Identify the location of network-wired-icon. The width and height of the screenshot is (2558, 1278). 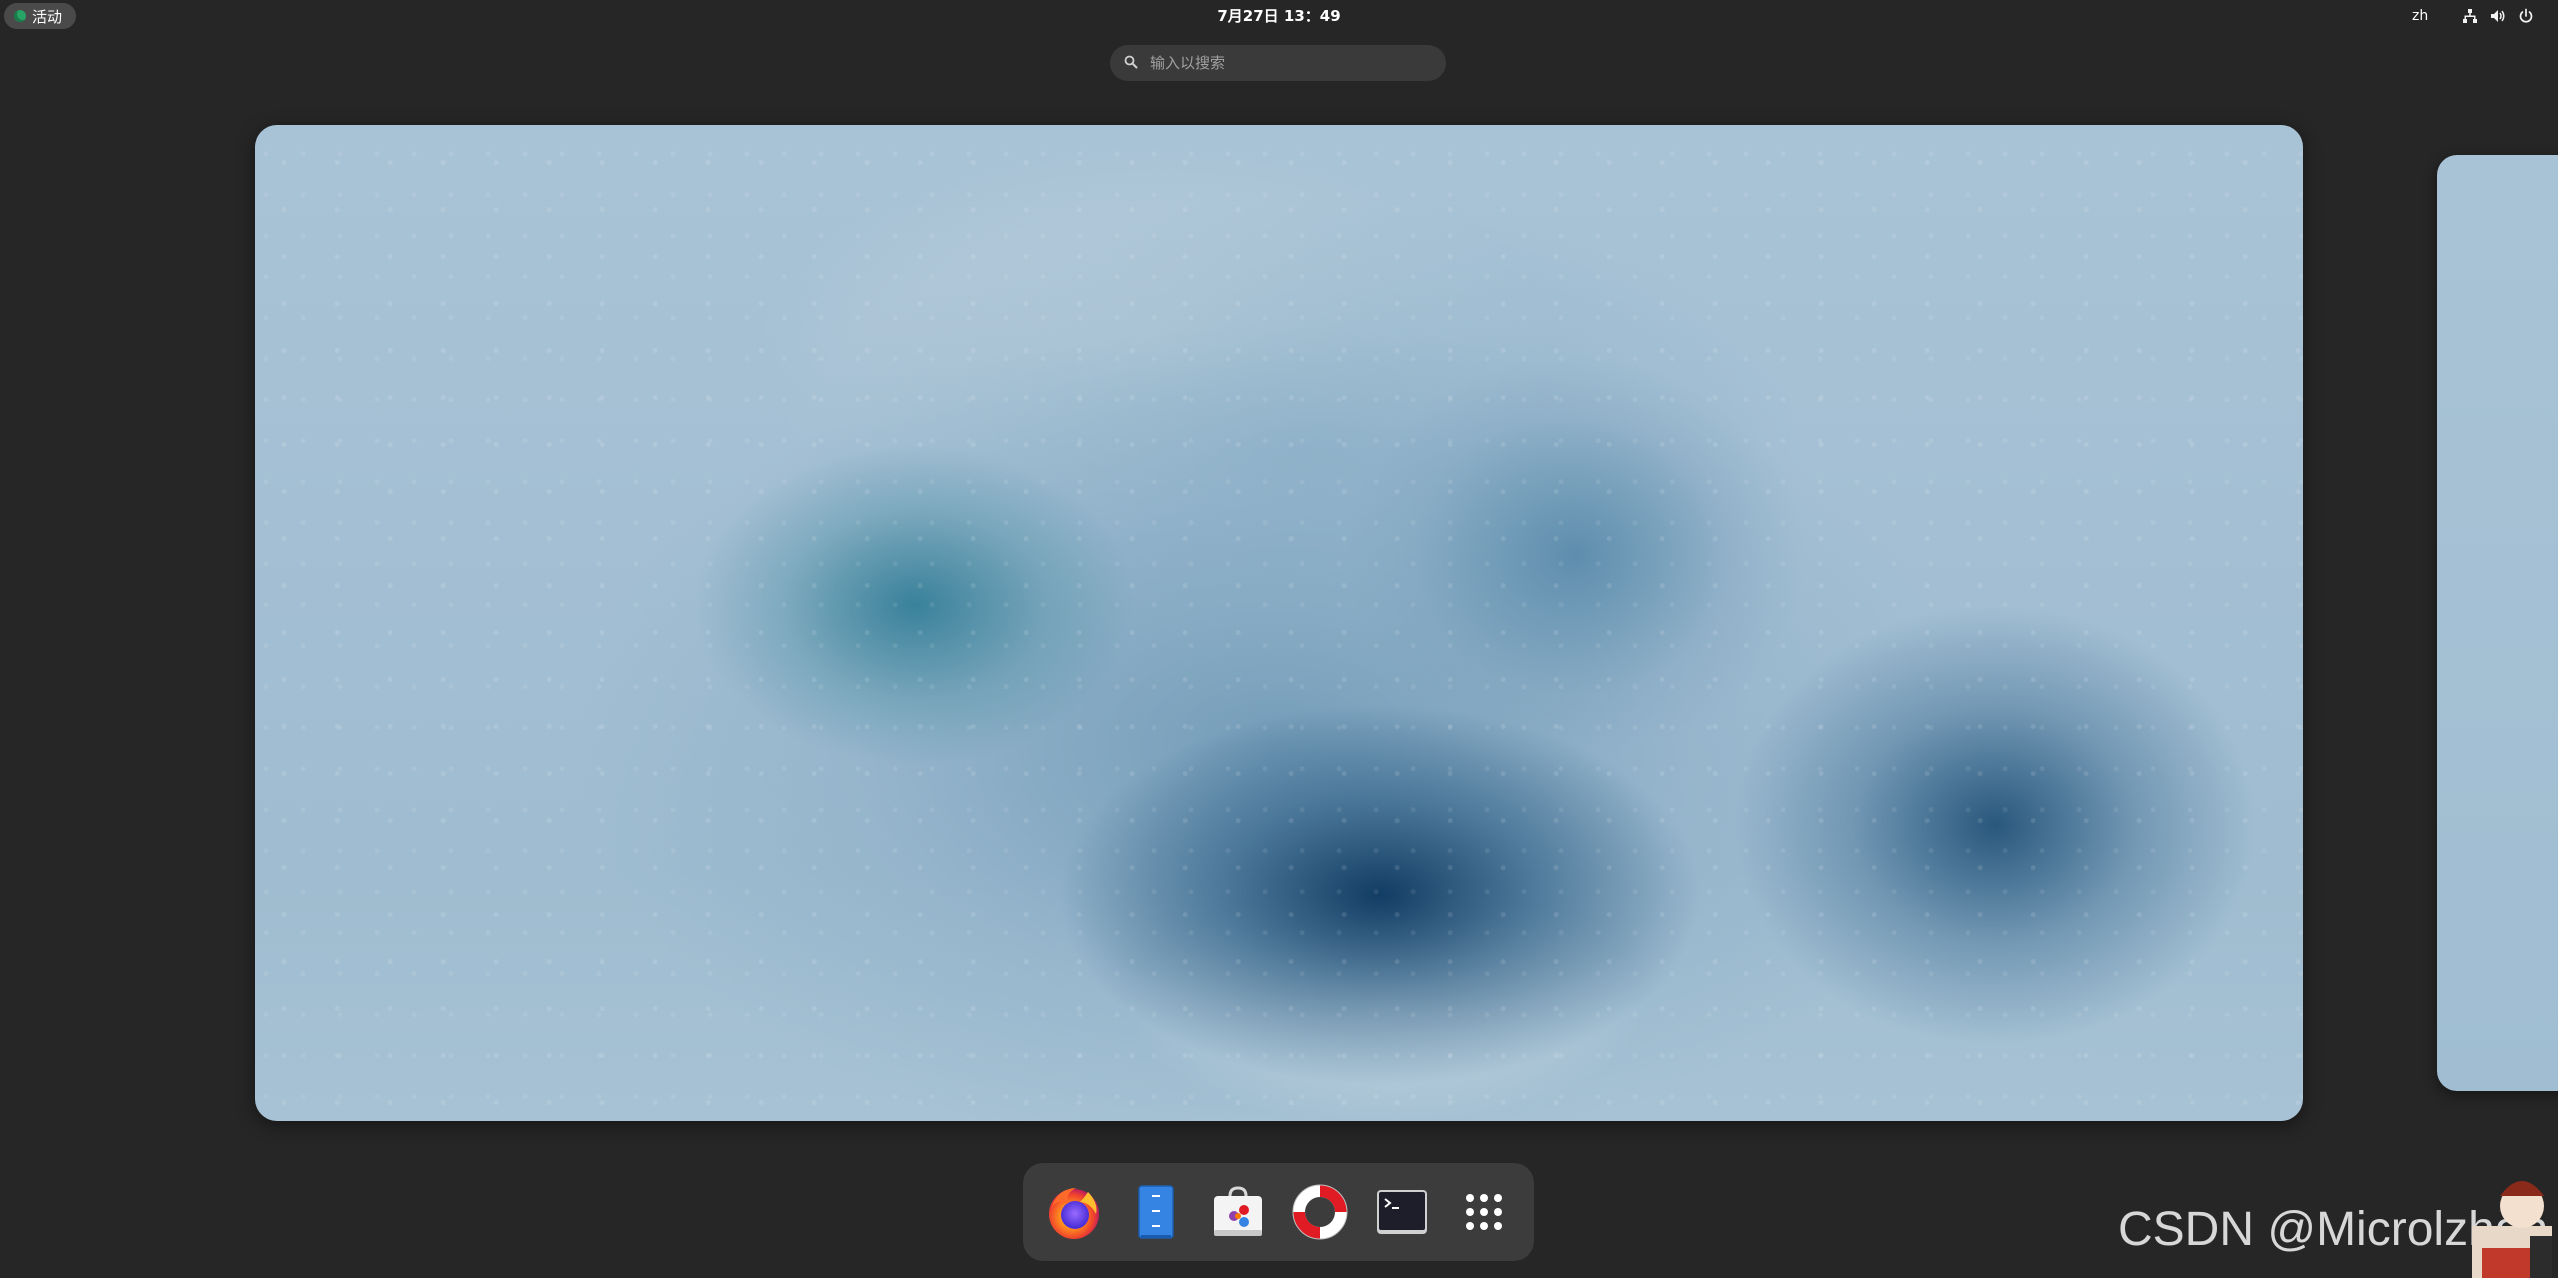
(2470, 16).